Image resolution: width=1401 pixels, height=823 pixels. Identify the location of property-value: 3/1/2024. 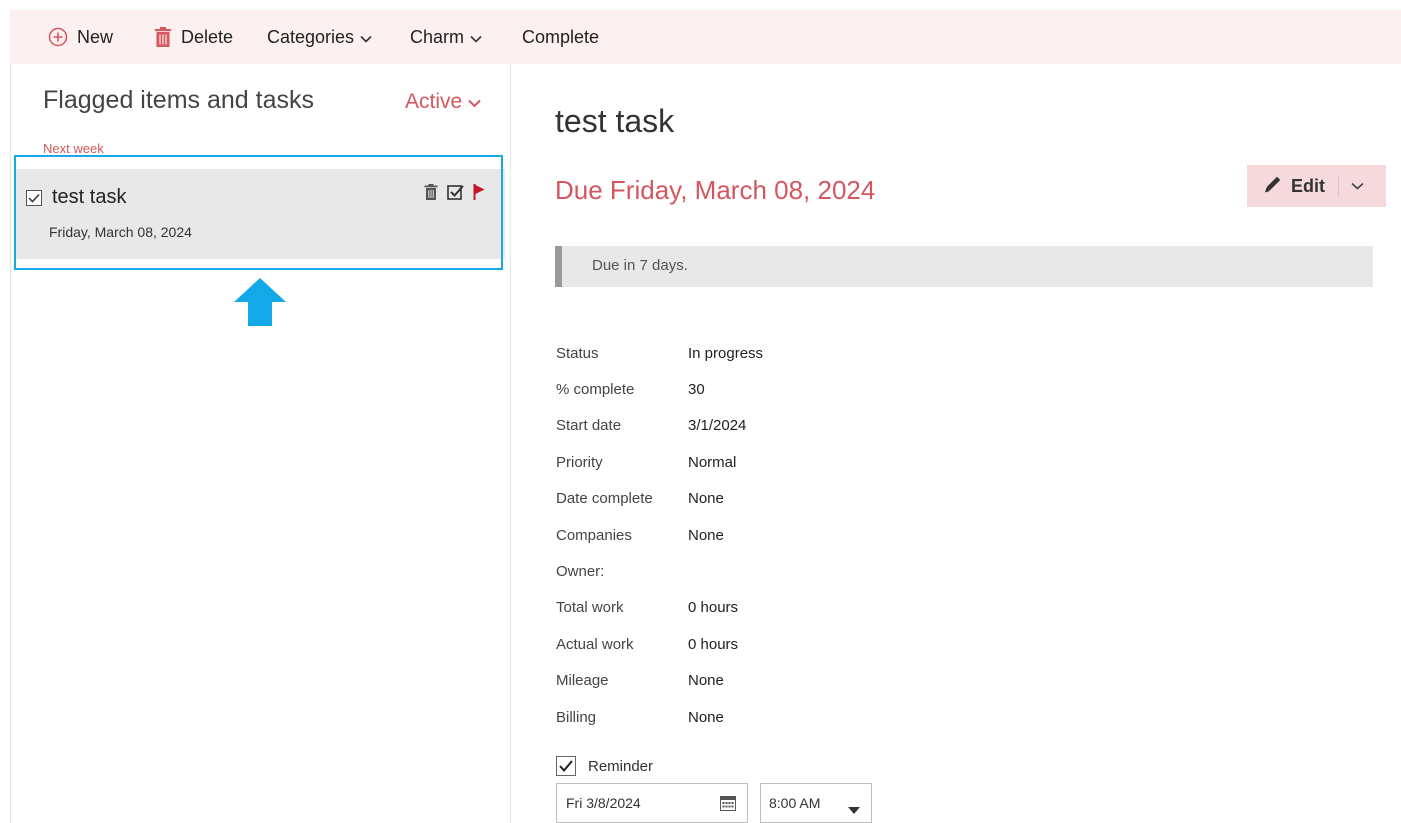
(717, 426).